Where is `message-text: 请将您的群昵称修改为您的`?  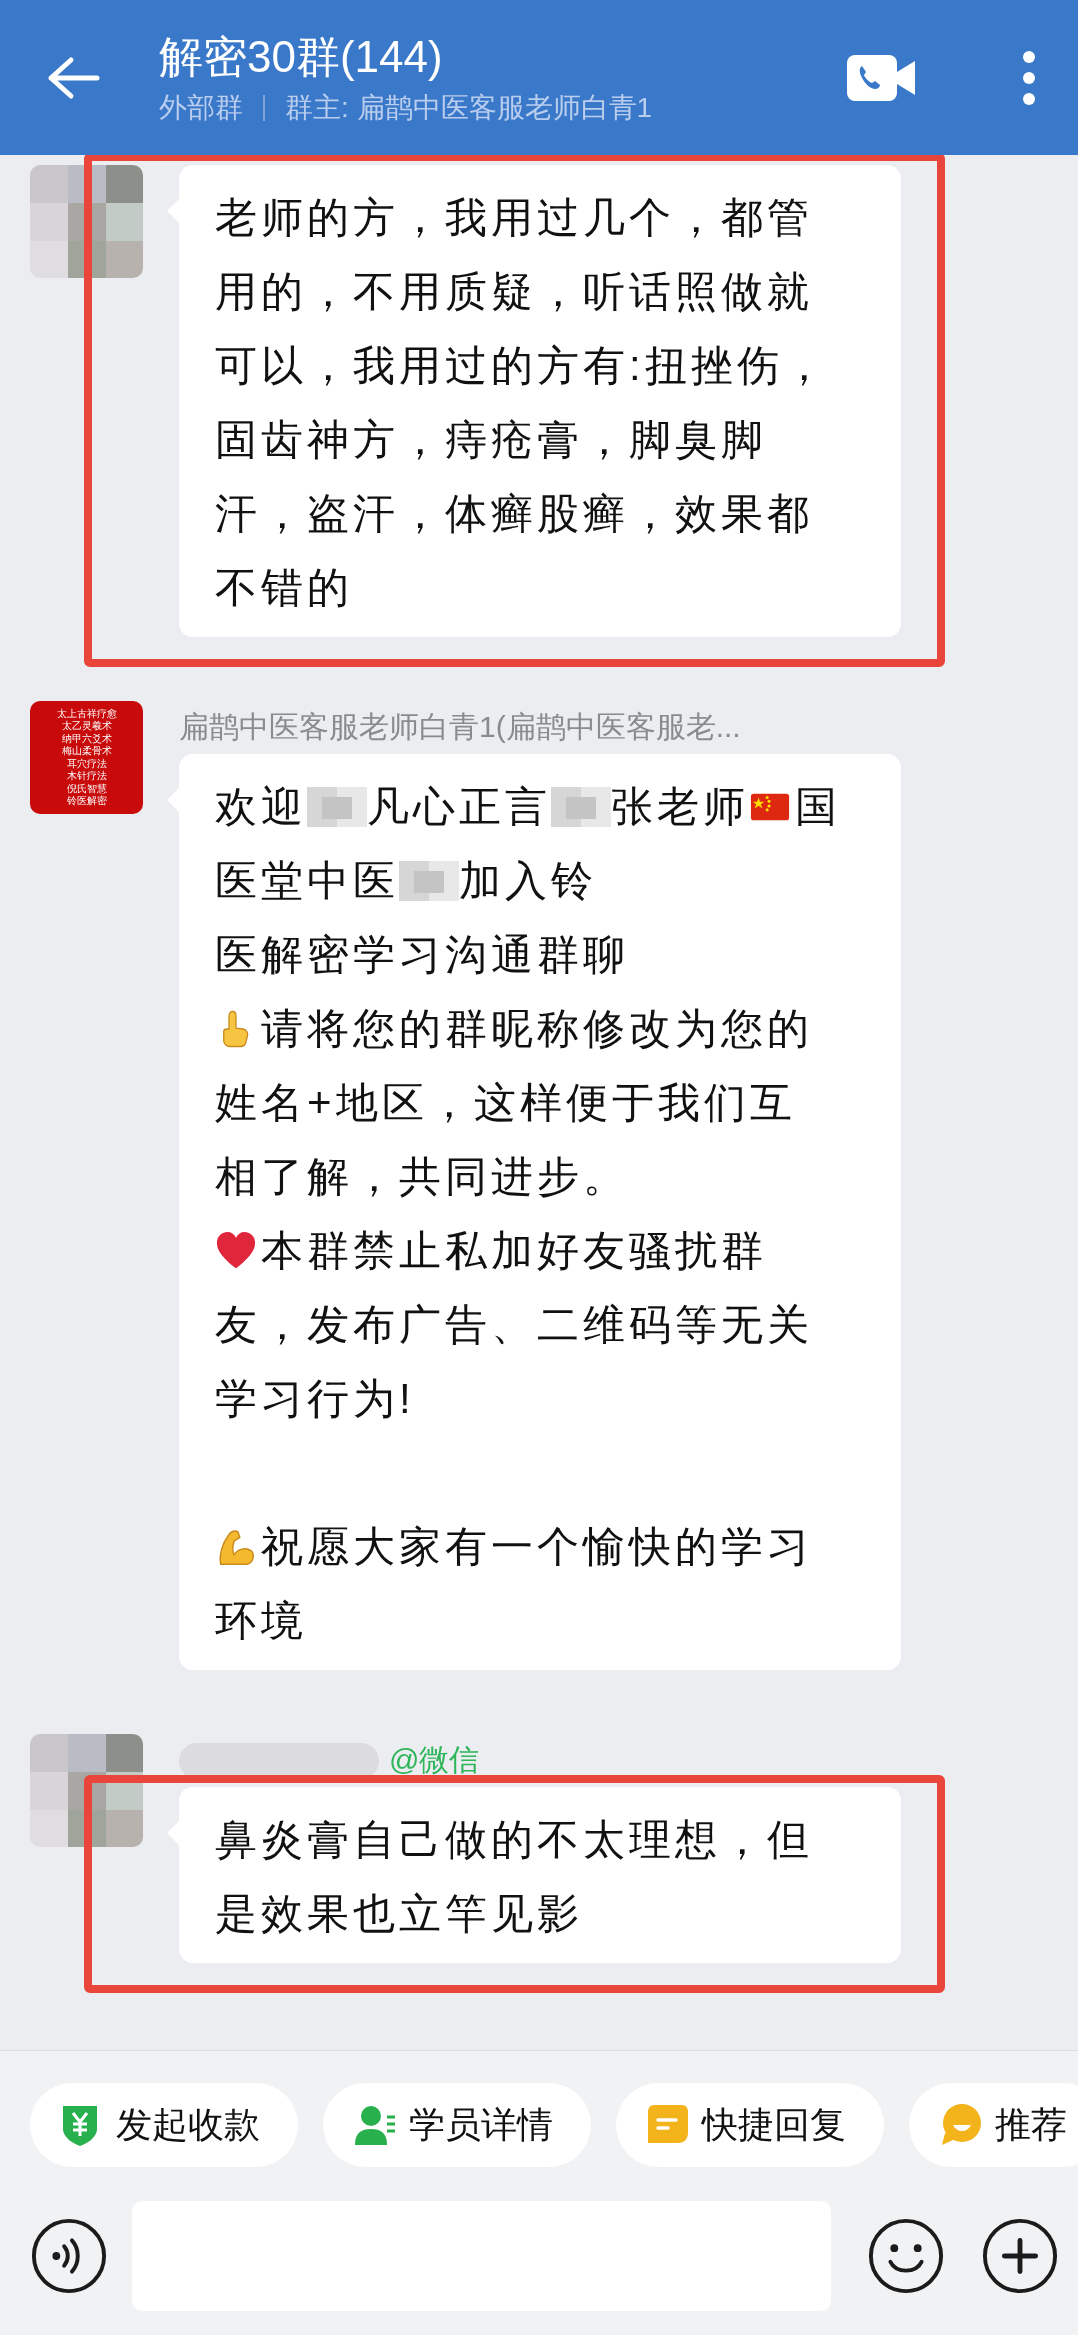 message-text: 请将您的群昵称修改为您的 is located at coordinates (537, 1029).